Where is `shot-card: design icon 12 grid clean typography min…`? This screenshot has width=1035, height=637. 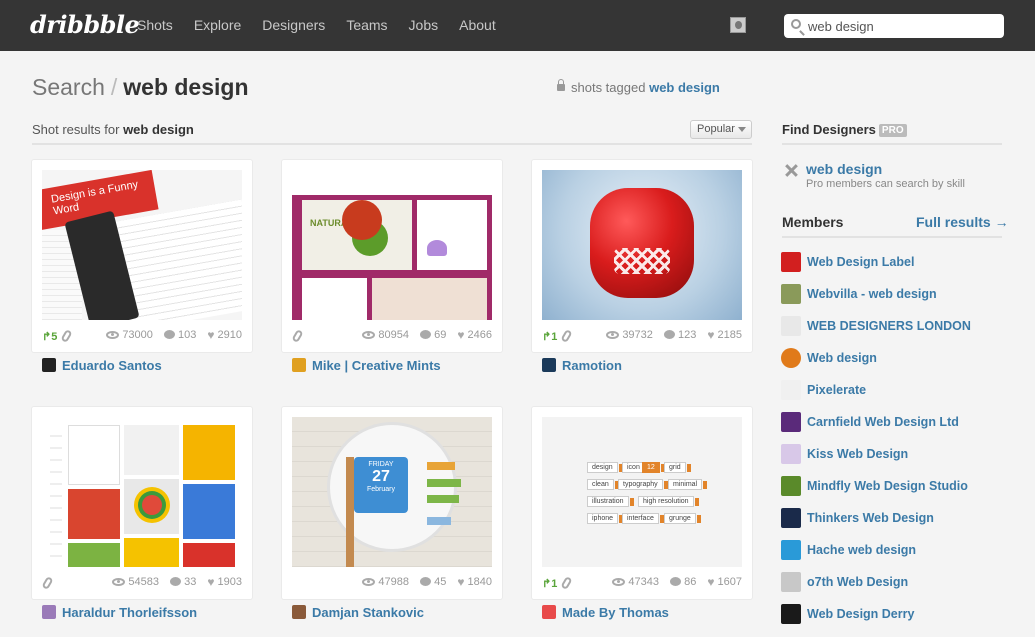
shot-card: design icon 12 grid clean typography min… is located at coordinates (642, 513).